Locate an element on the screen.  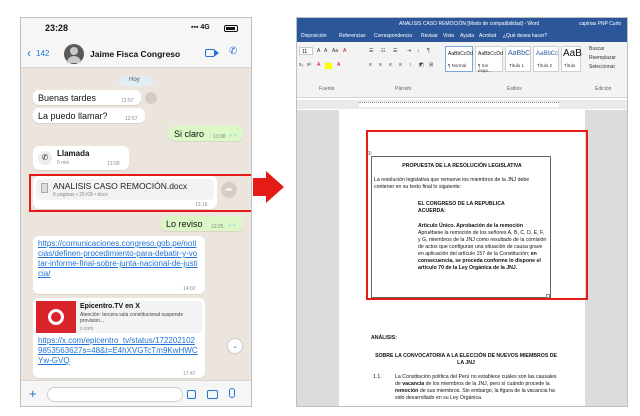
analysis-heading: ANÁLISIS: is located at coordinates (384, 338).